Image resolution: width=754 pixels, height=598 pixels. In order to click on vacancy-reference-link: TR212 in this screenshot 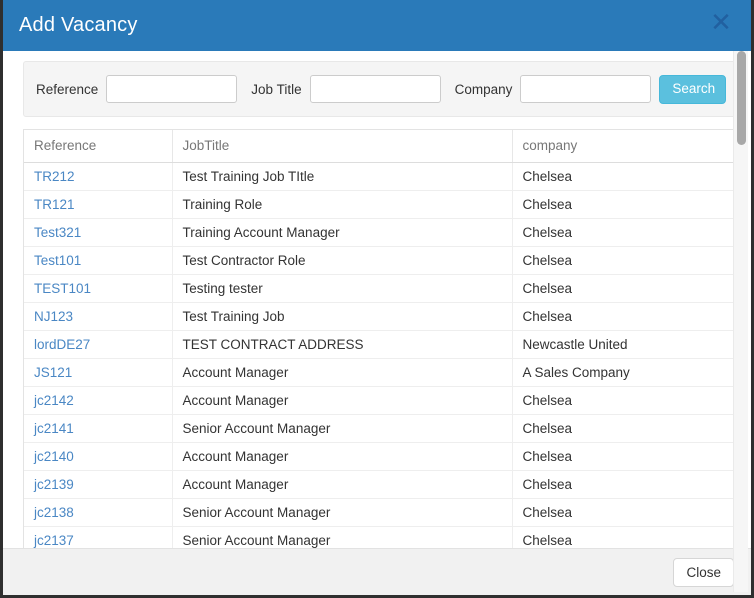, I will do `click(54, 176)`.